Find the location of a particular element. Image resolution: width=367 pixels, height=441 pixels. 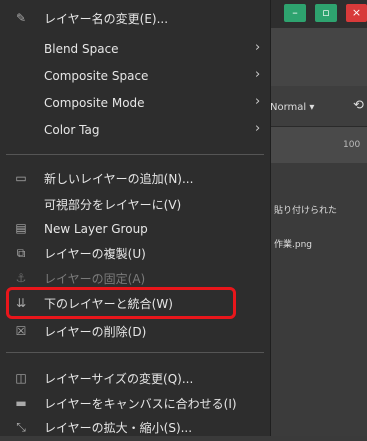

fit-canvas-icon: ▬ is located at coordinates (21, 403).